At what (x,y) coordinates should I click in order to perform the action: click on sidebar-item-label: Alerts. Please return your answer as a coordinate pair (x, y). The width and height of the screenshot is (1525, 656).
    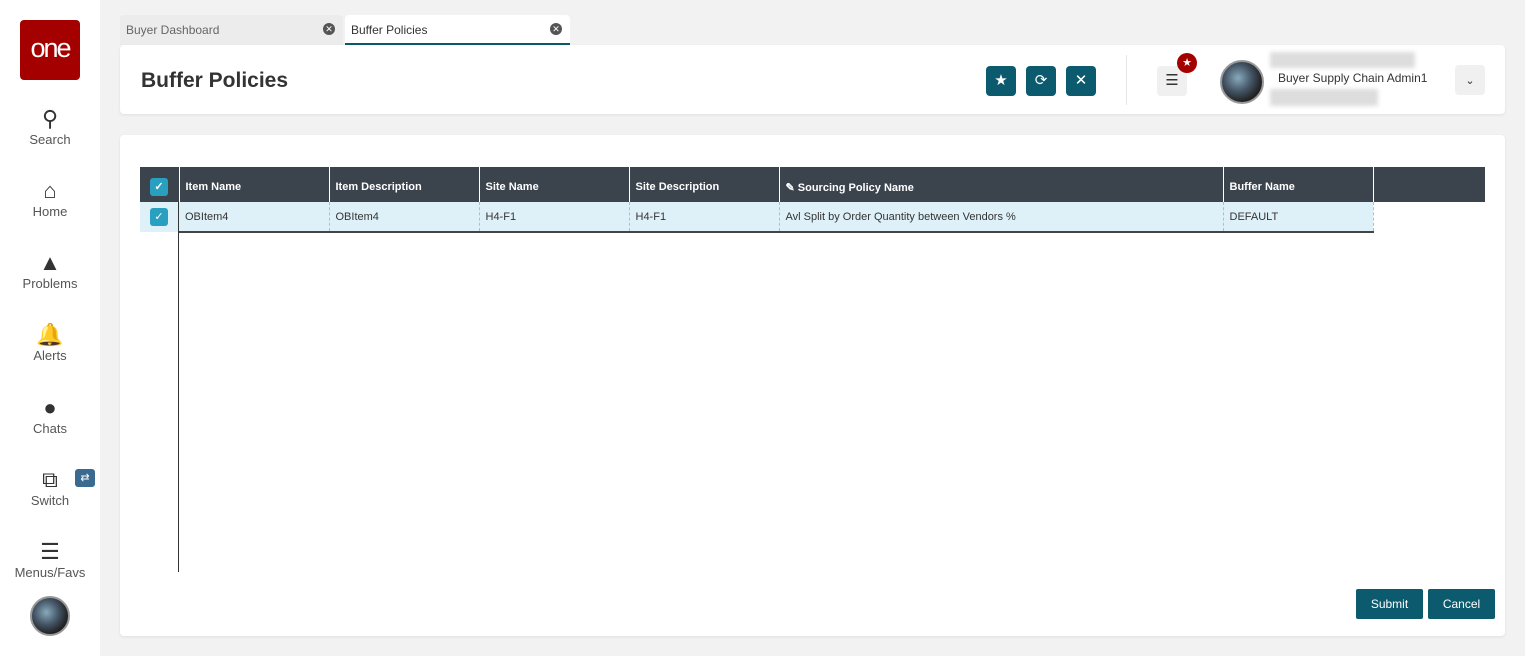
    Looking at the image, I should click on (50, 355).